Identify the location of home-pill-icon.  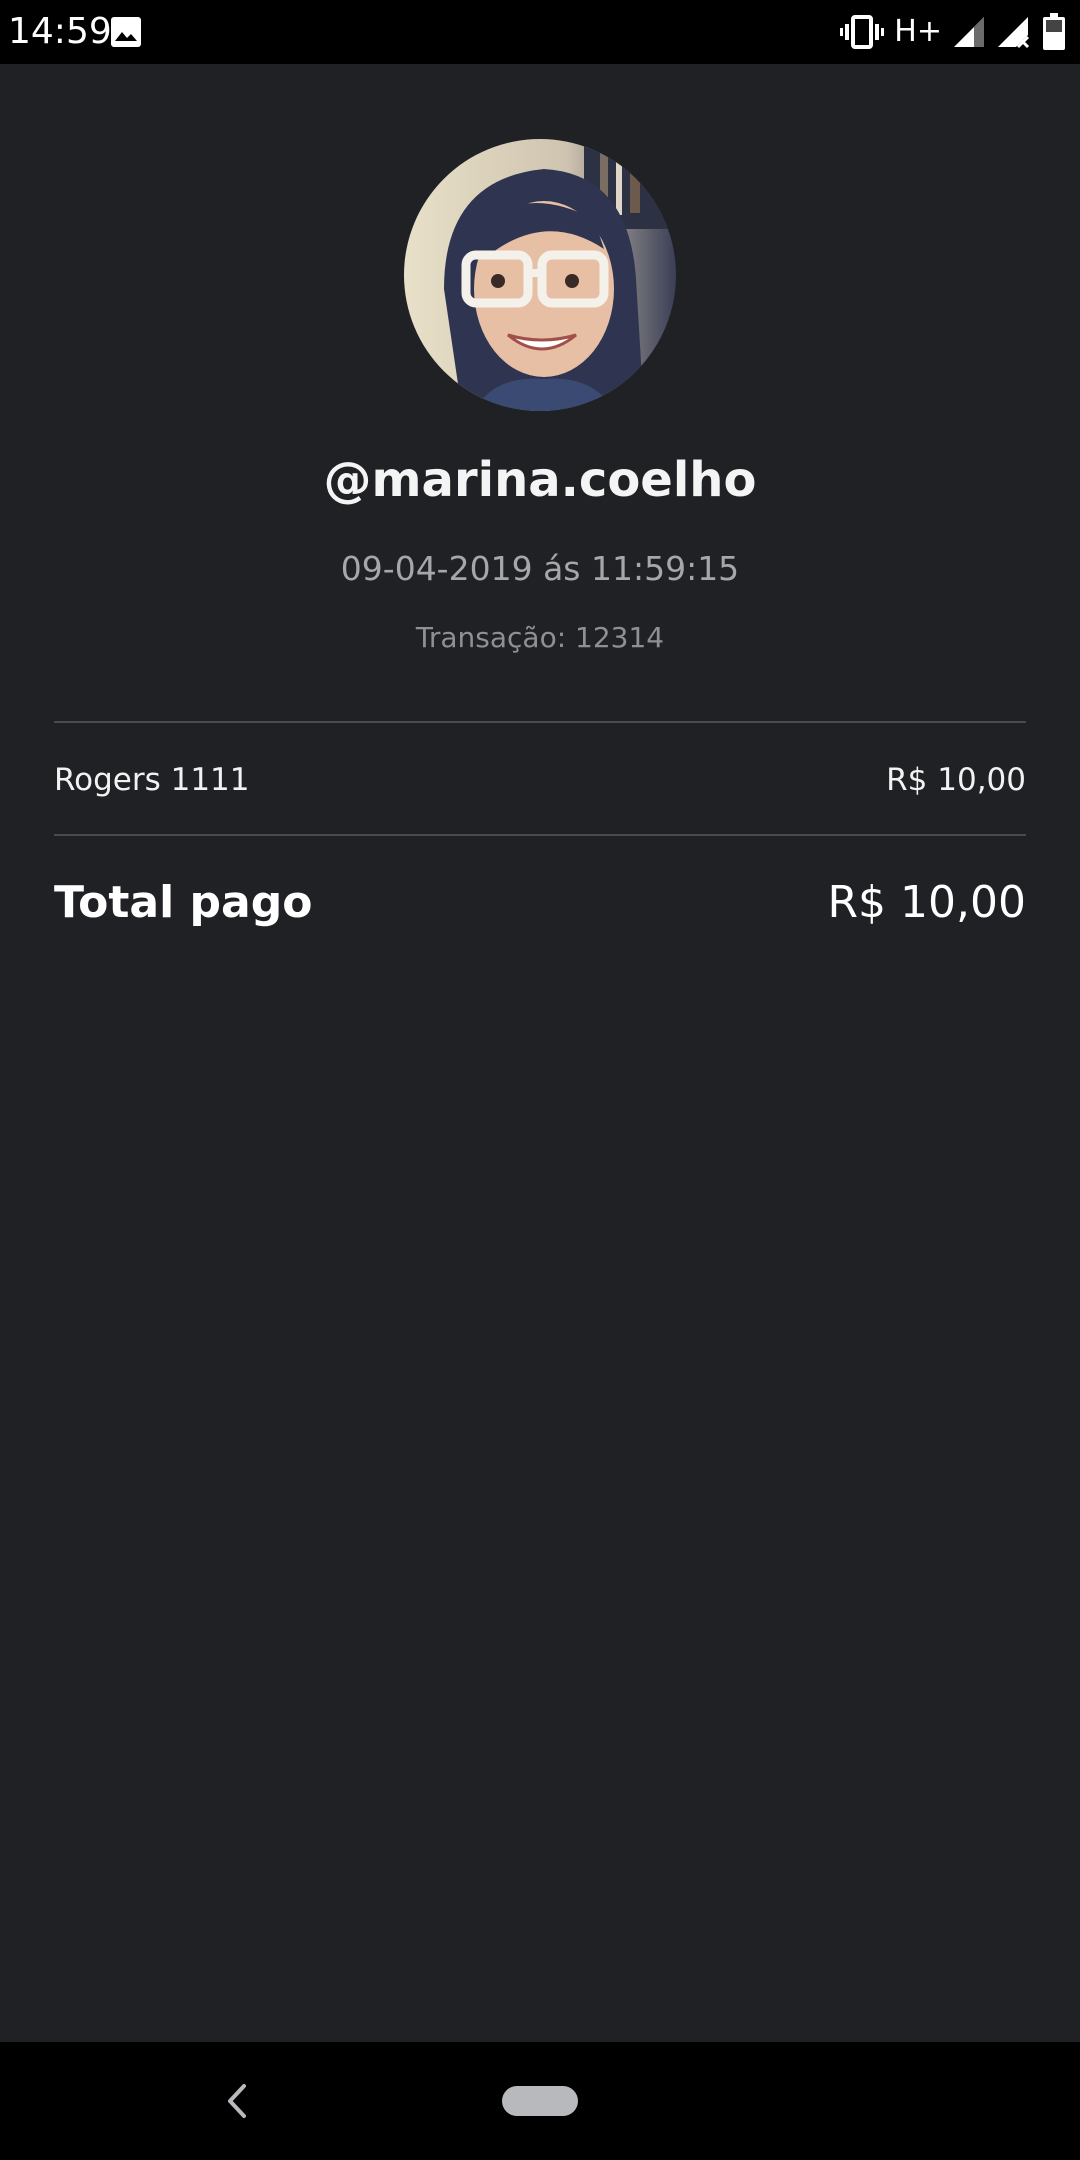
(540, 2101).